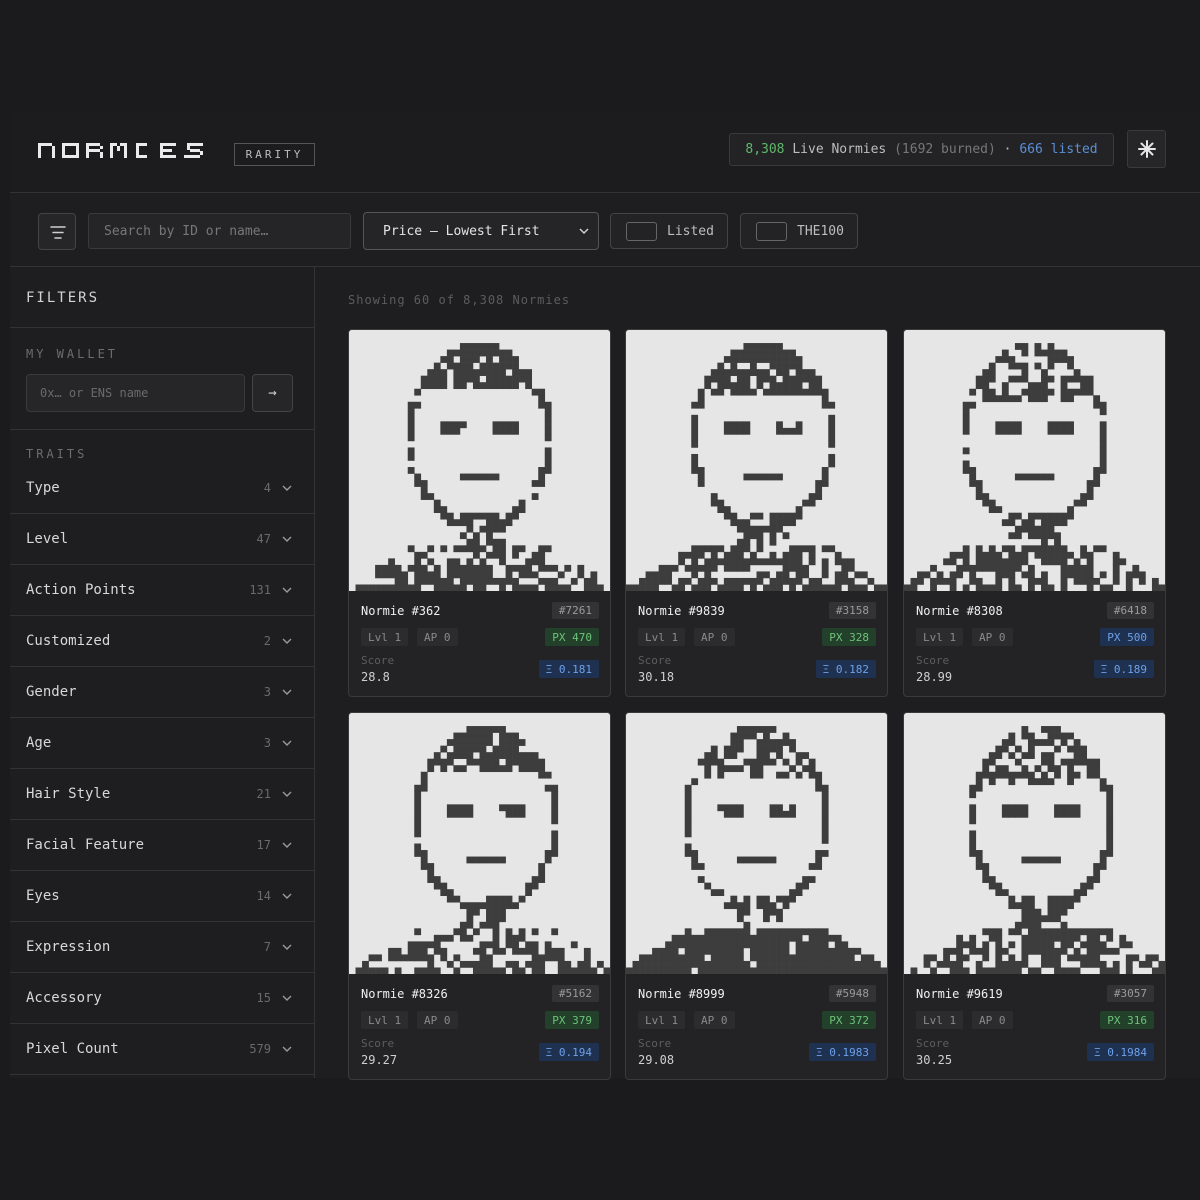  I want to click on pixel-count-badge: PX 328, so click(849, 637).